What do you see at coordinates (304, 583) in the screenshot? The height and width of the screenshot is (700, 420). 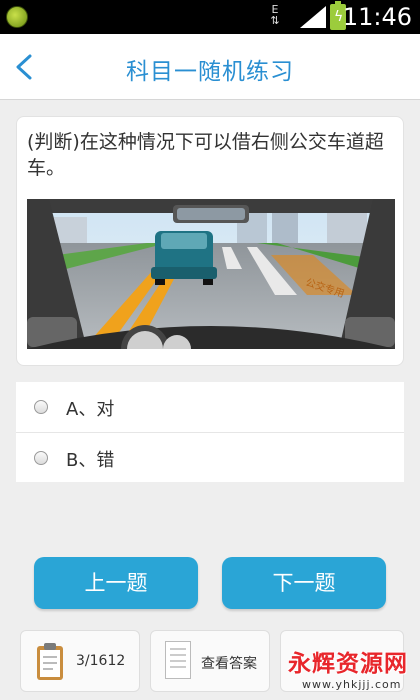 I see `next-question-button: 下一题` at bounding box center [304, 583].